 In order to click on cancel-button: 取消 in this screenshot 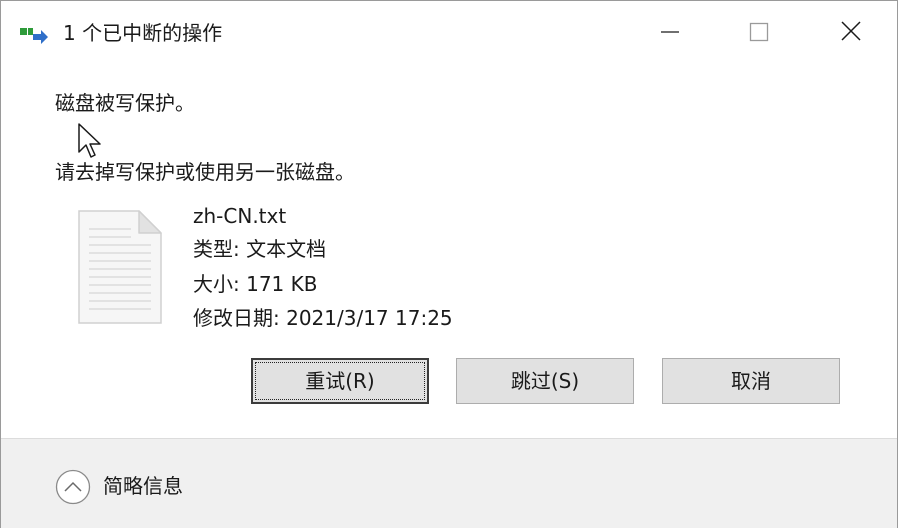, I will do `click(751, 381)`.